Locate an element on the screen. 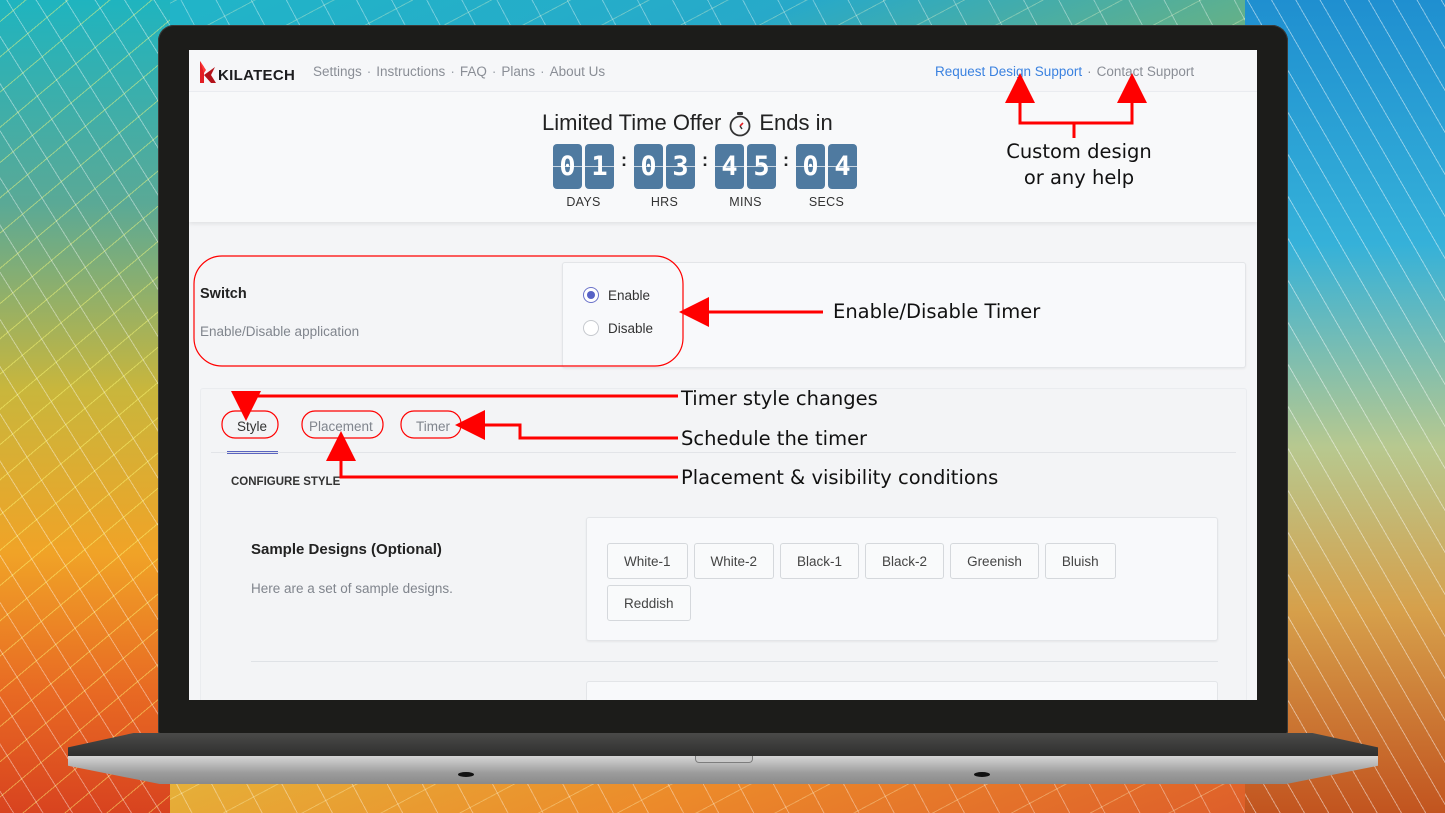 The width and height of the screenshot is (1445, 813). support-annotation-line: or any help is located at coordinates (1079, 177).